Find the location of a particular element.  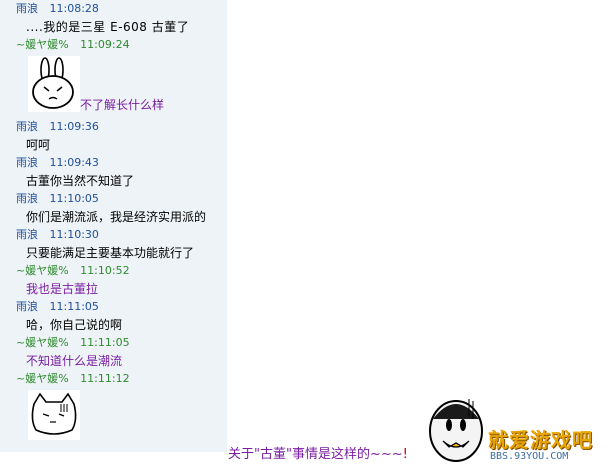

chat-message: ~媛ヤ媛% 11:10:52 我也是古董拉 is located at coordinates (113, 280).